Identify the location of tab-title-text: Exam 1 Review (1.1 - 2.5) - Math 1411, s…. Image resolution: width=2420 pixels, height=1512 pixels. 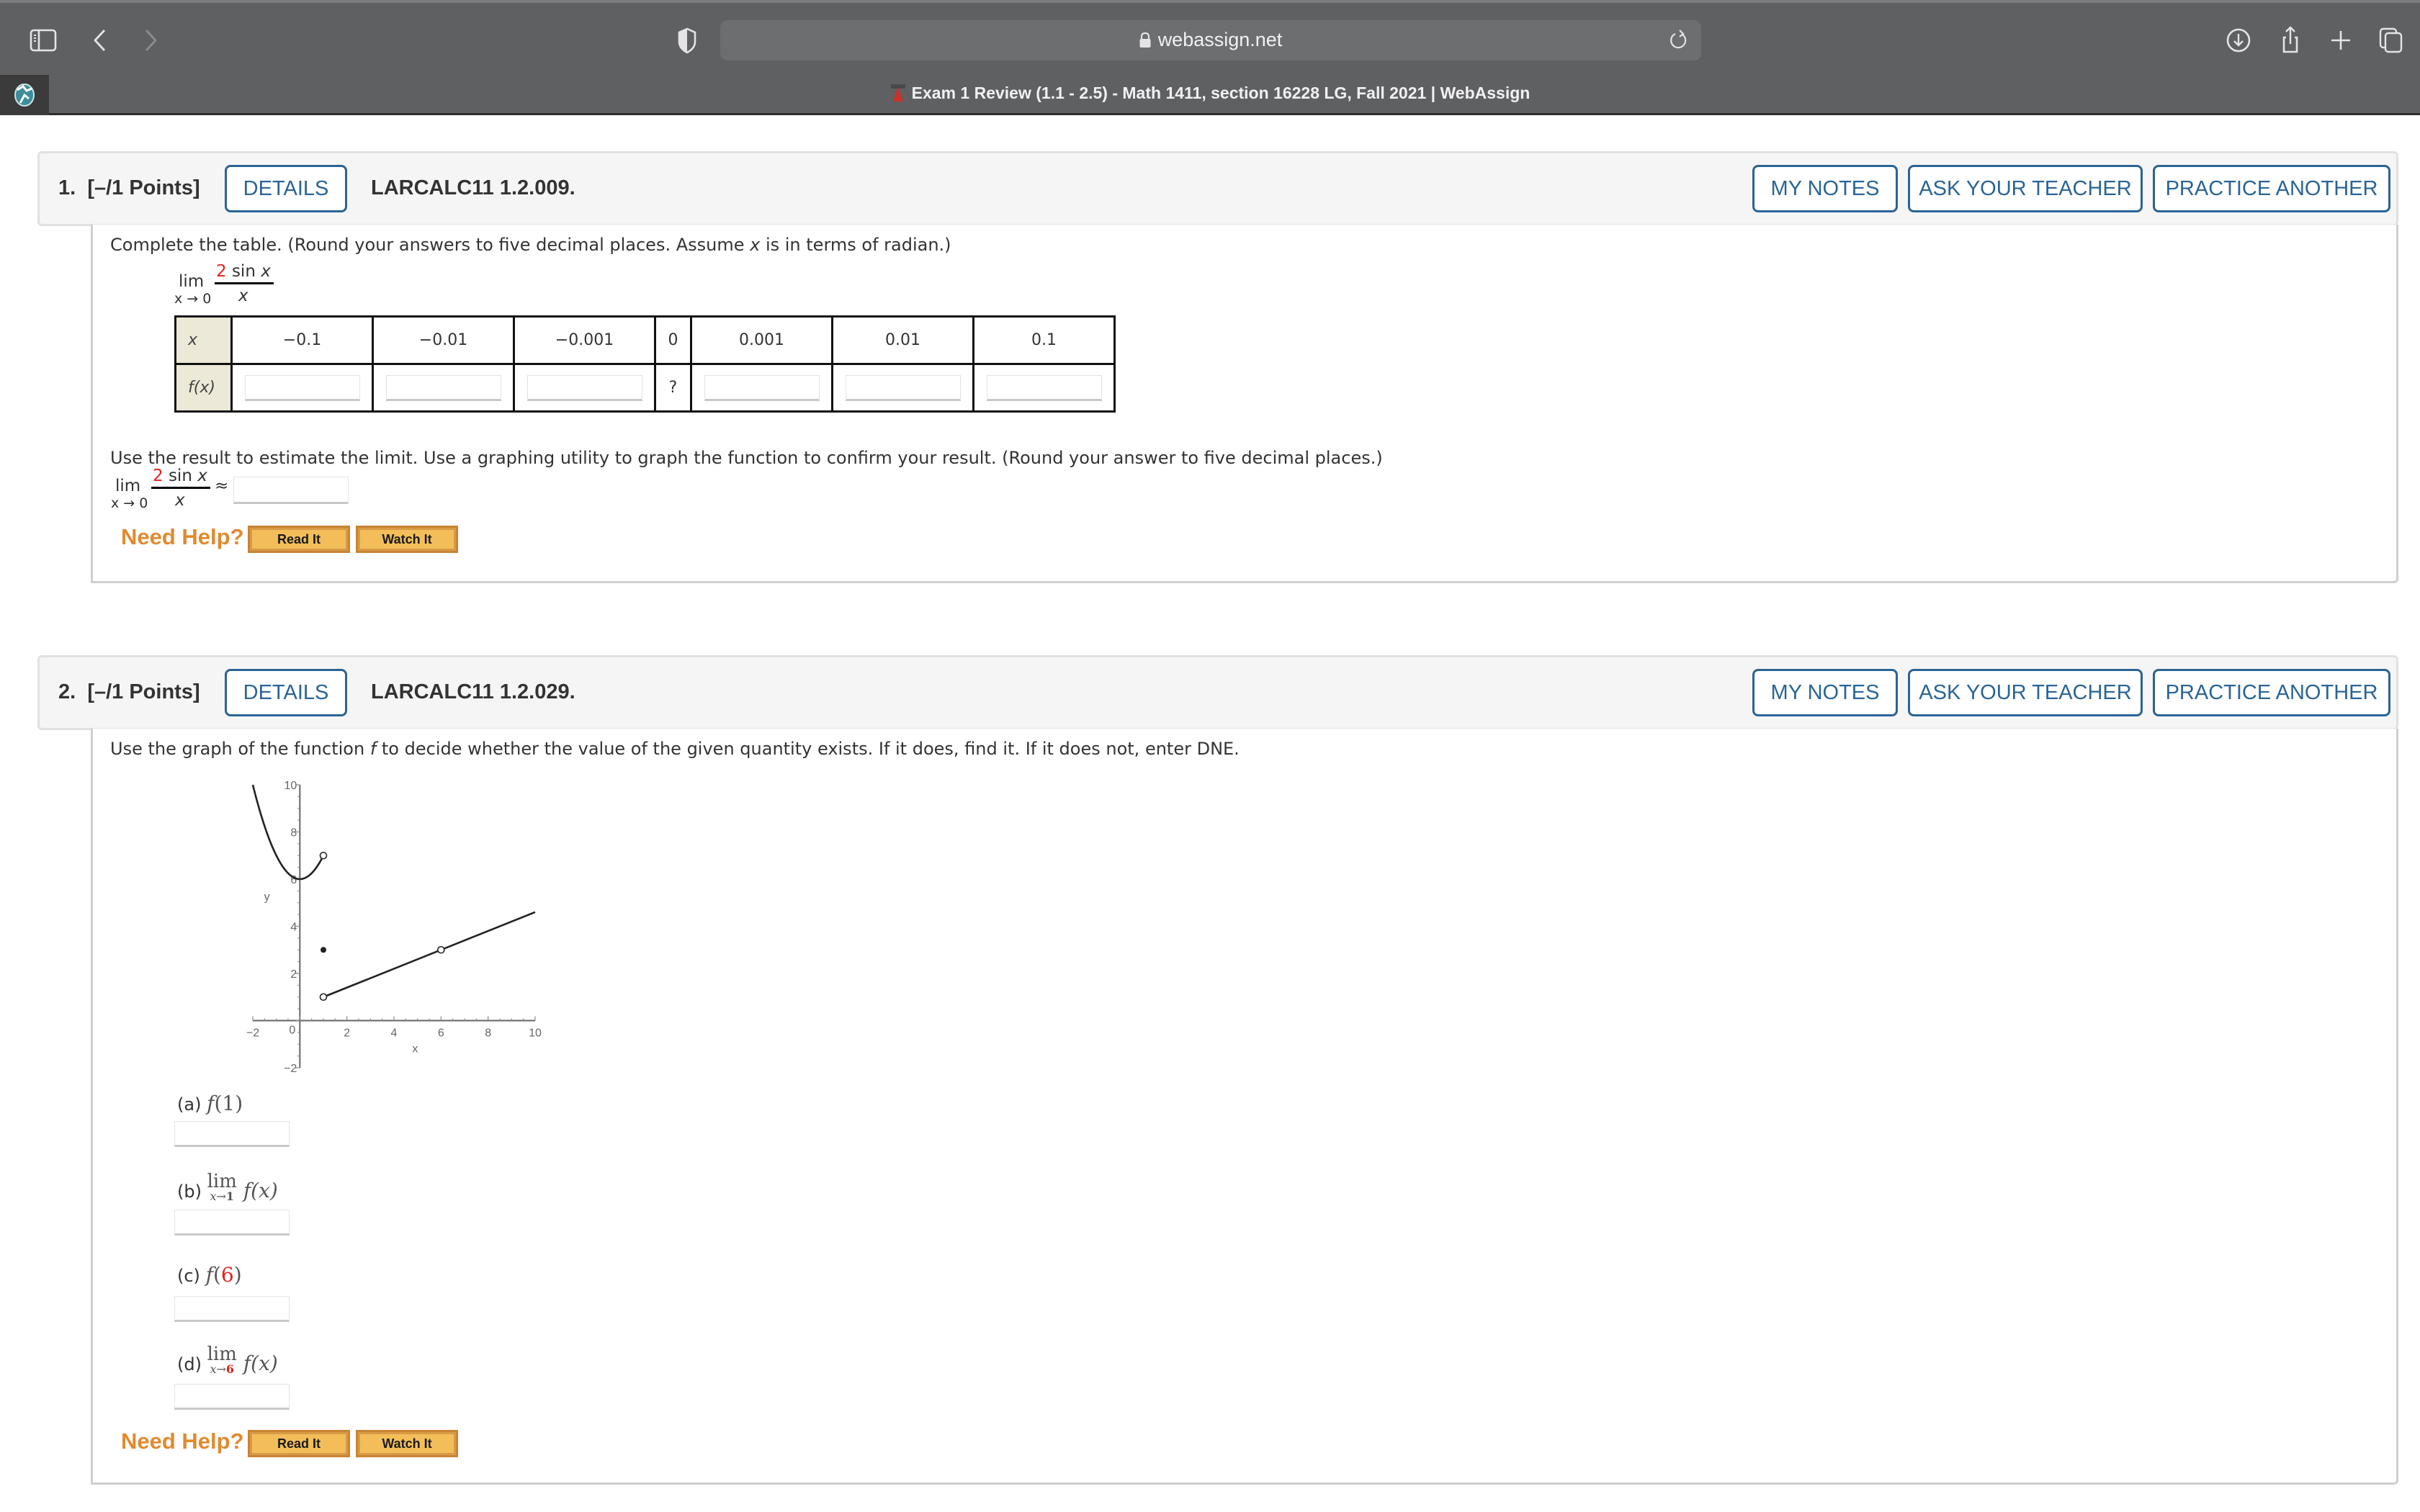
(1221, 93).